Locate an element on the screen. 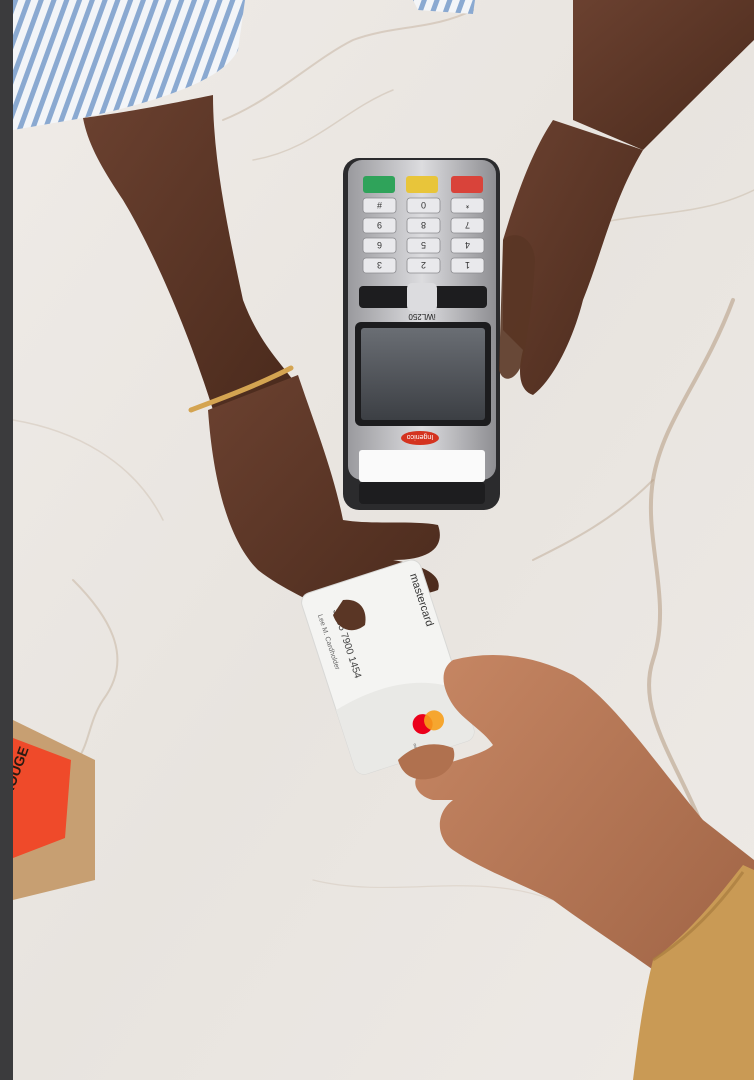  keypad-key-label: 1 is located at coordinates (467, 265).